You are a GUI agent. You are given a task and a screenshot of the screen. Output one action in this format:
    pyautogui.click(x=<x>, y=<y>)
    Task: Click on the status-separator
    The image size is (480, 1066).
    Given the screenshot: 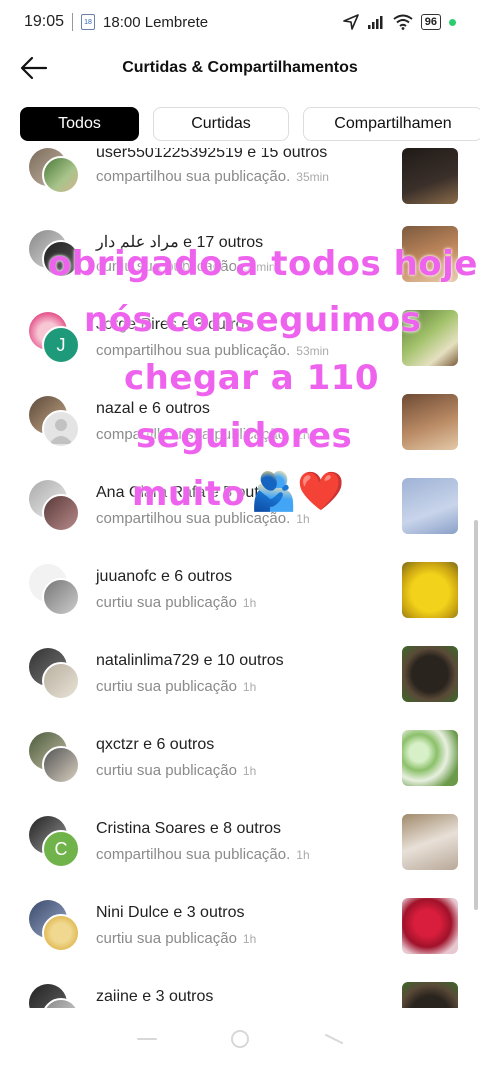 What is the action you would take?
    pyautogui.click(x=73, y=22)
    